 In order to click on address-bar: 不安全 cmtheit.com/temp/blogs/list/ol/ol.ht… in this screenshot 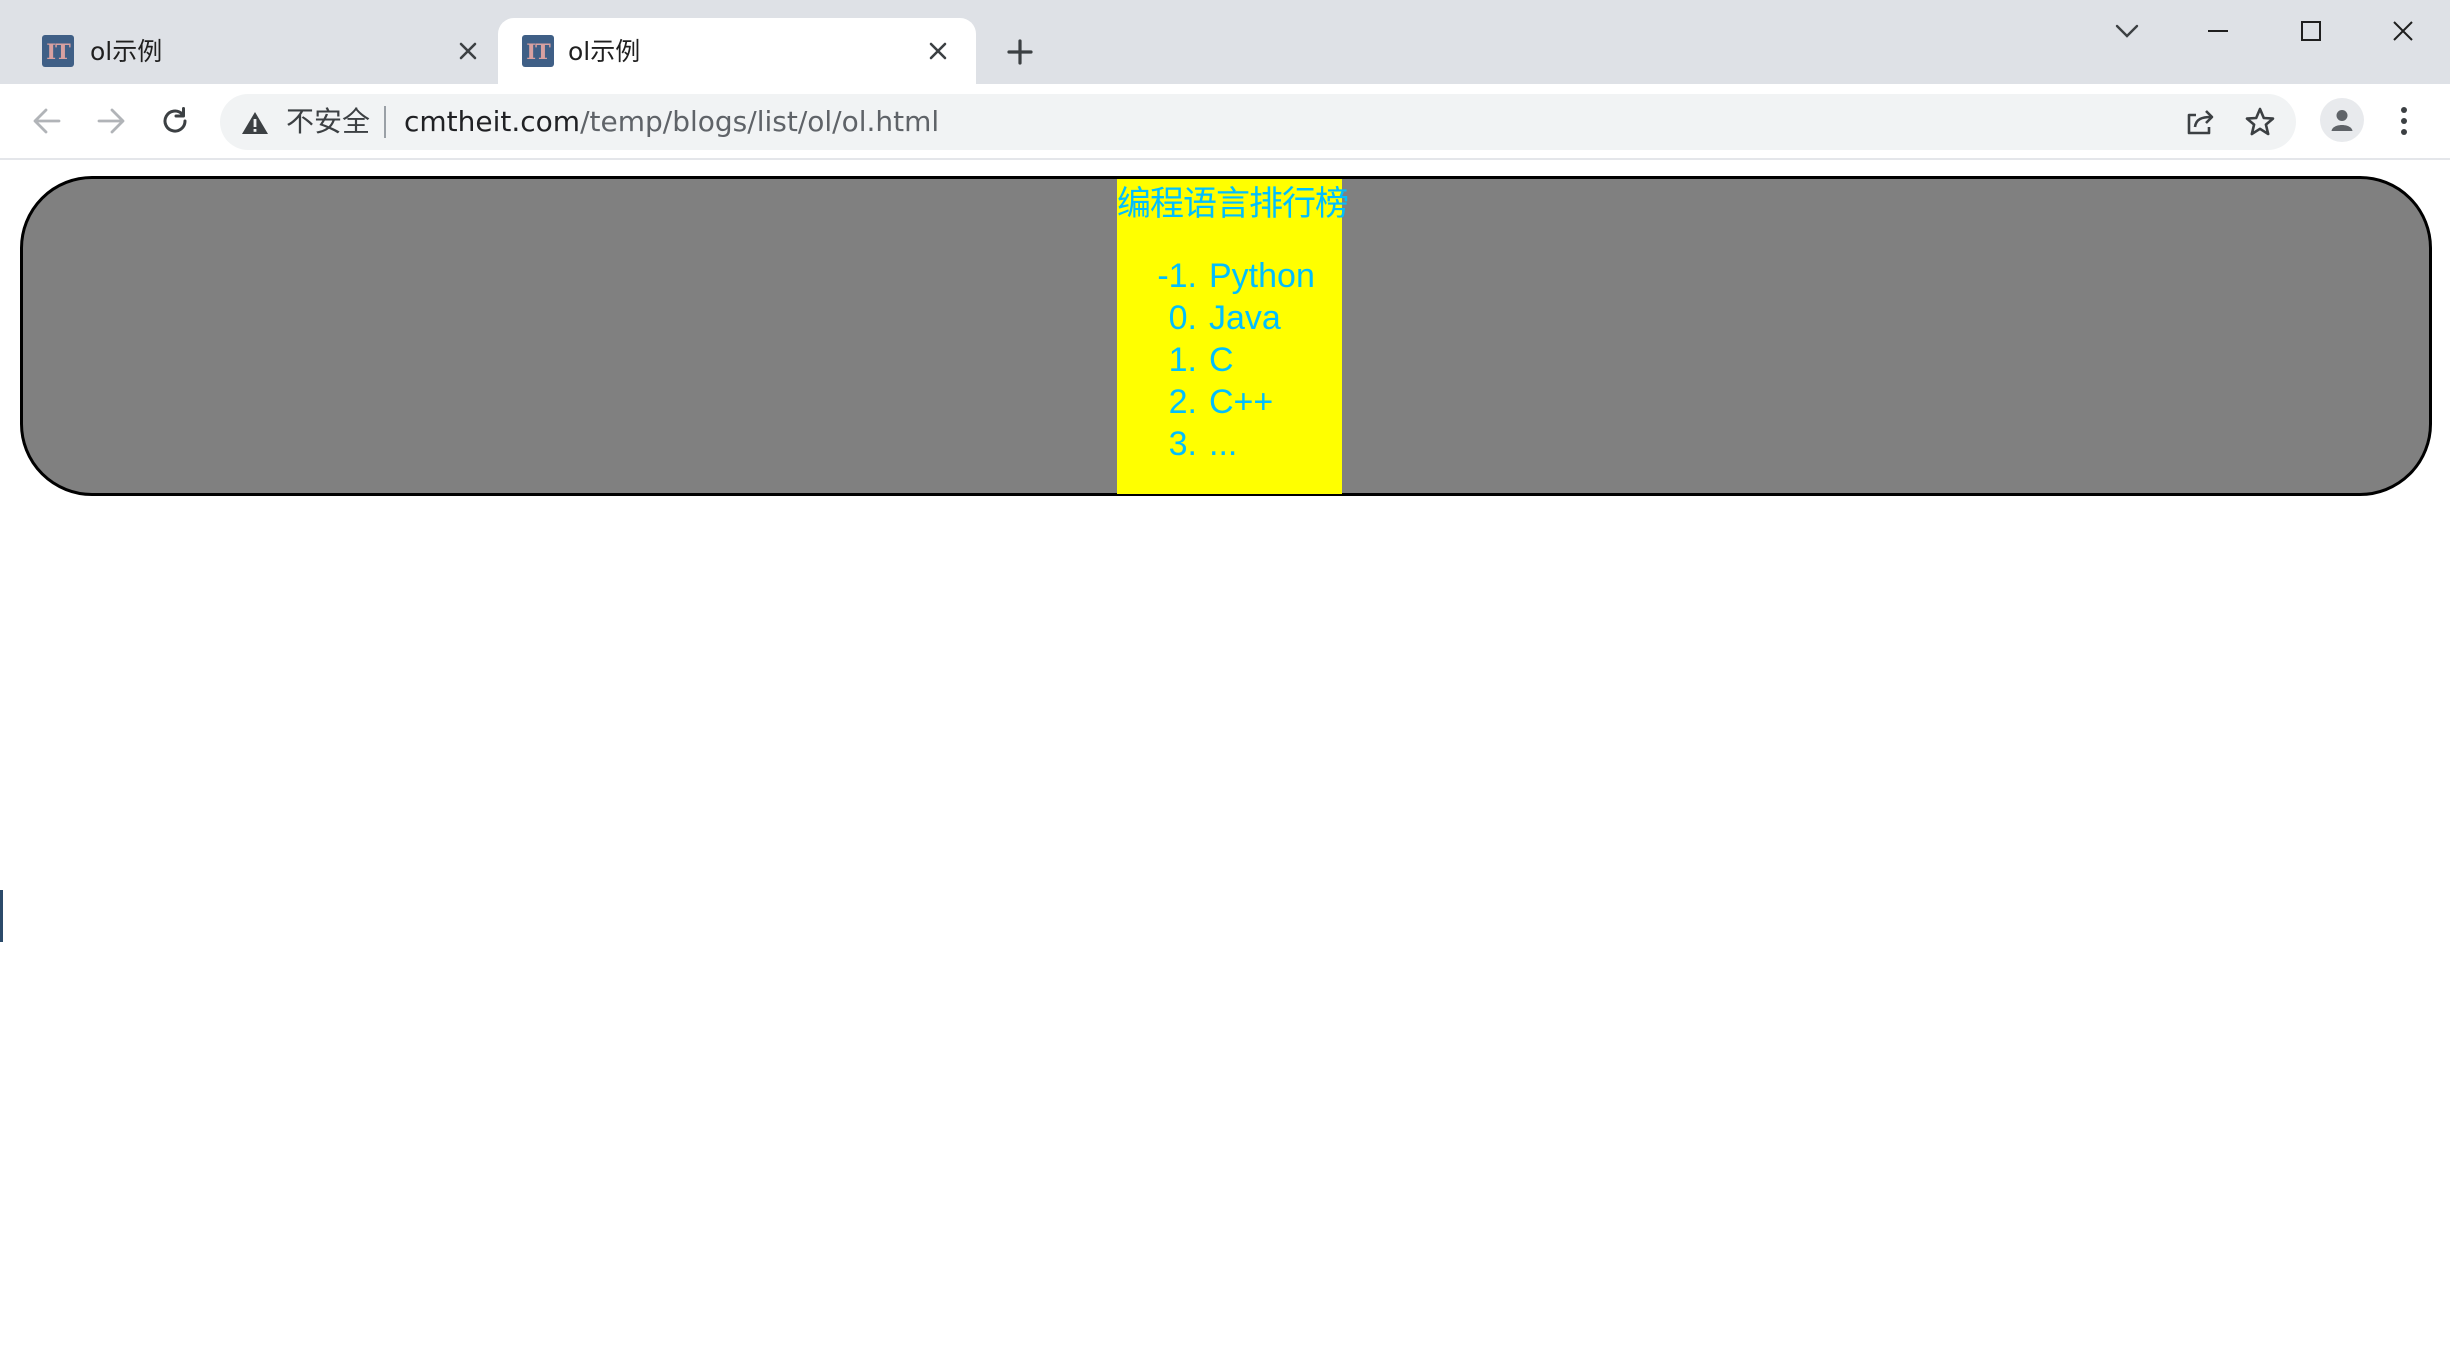, I will do `click(1258, 122)`.